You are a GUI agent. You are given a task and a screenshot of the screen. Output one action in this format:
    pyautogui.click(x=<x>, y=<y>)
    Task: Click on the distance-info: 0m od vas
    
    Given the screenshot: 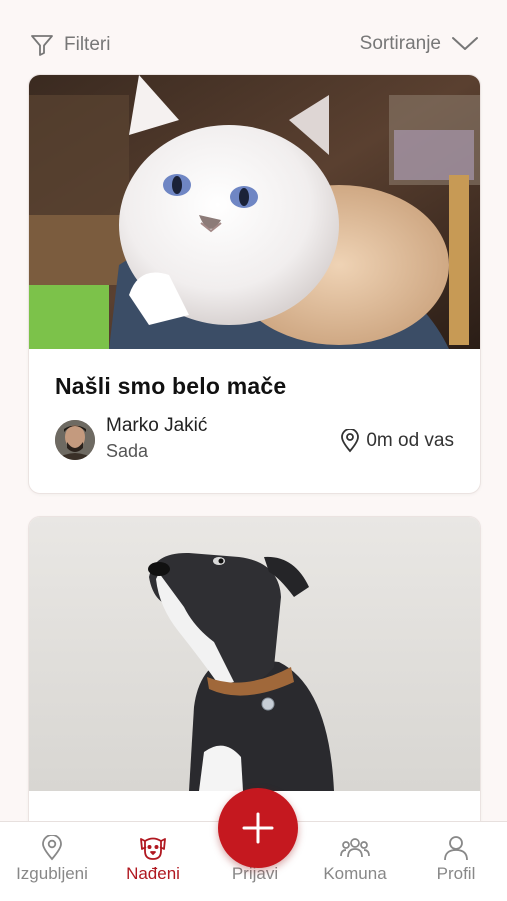 What is the action you would take?
    pyautogui.click(x=397, y=441)
    